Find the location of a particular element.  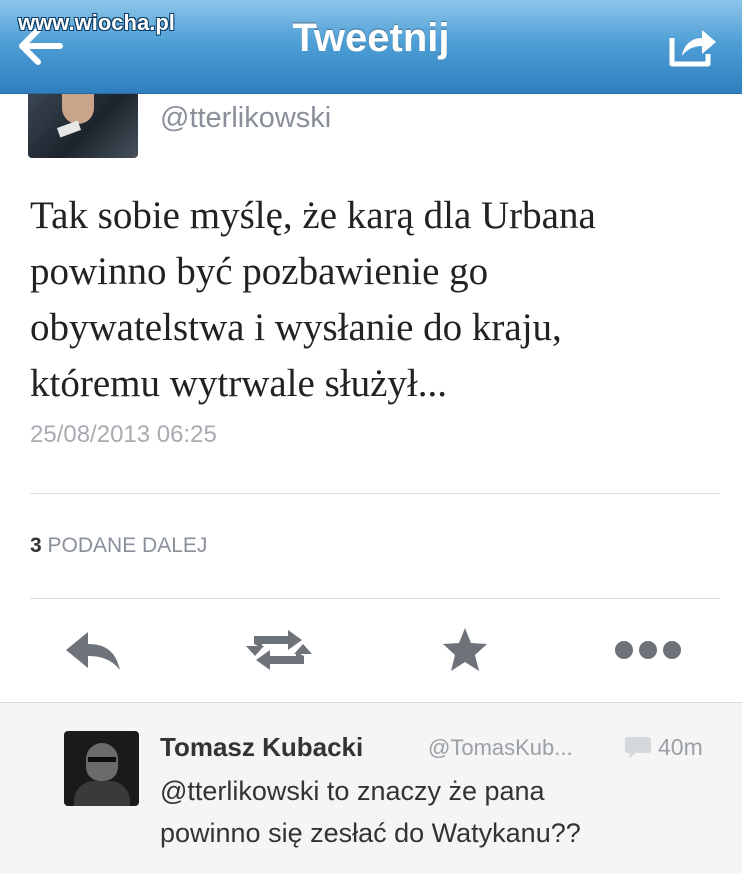

share-icon is located at coordinates (692, 48).